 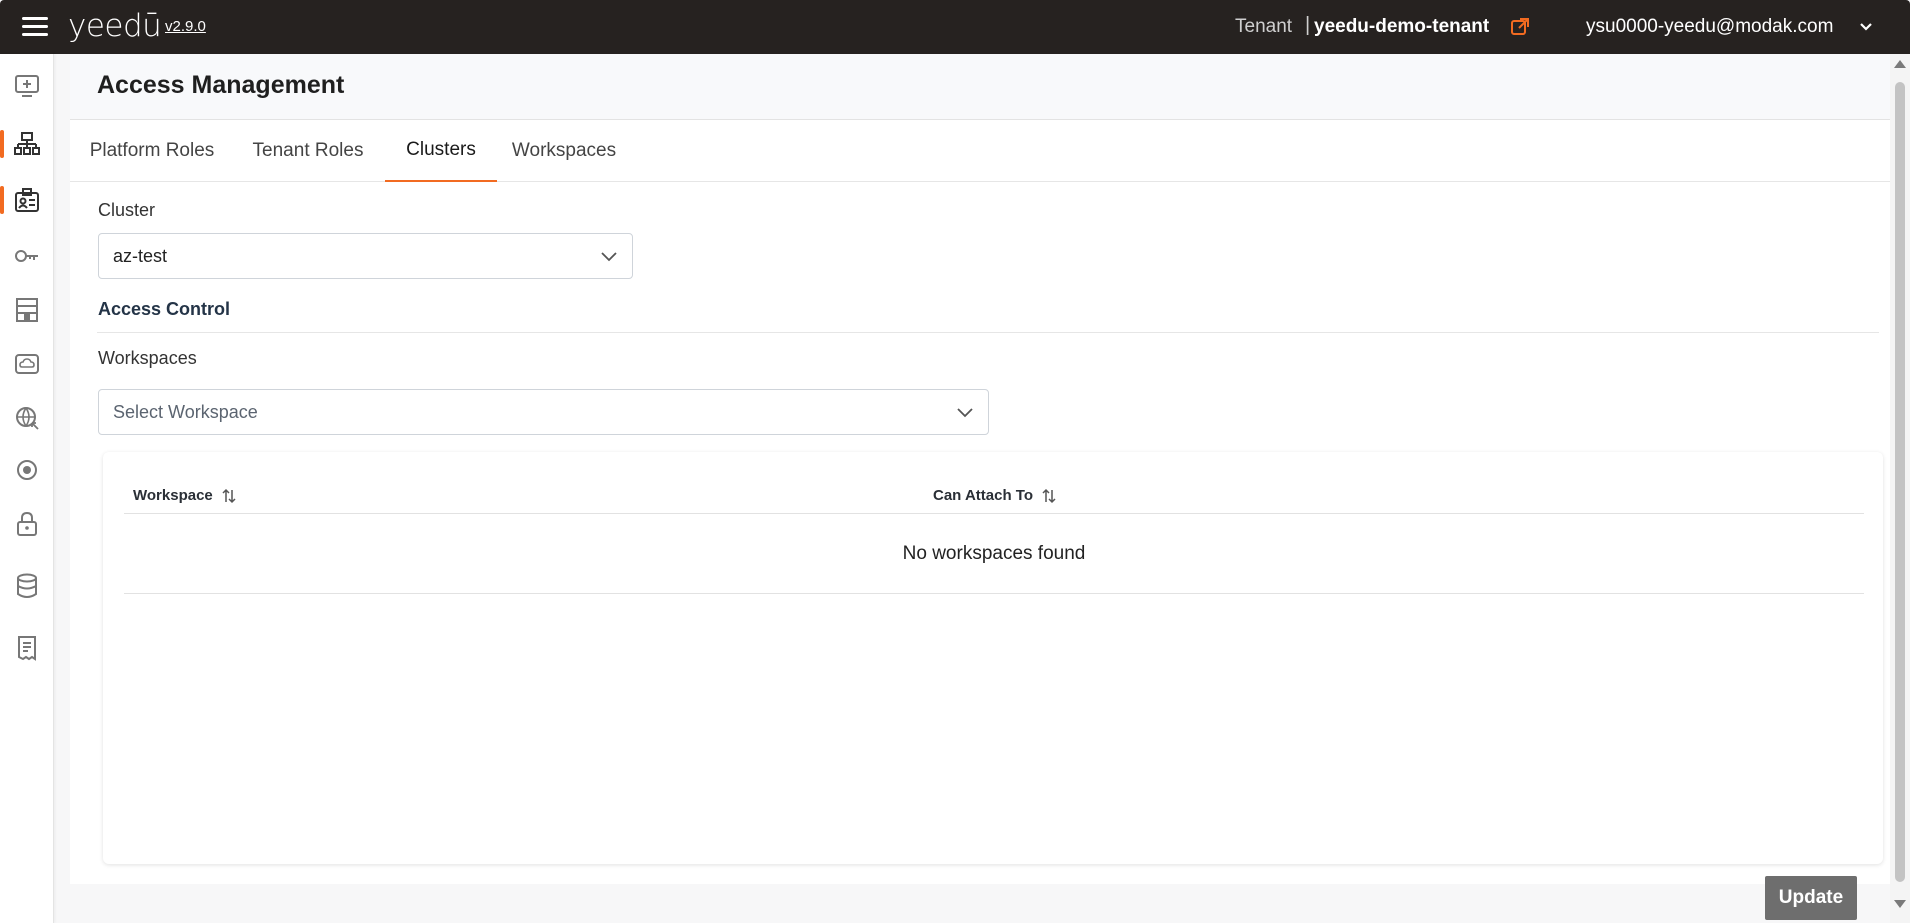 What do you see at coordinates (1402, 26) in the screenshot?
I see `tenant-name: yeedu-demo-tenant` at bounding box center [1402, 26].